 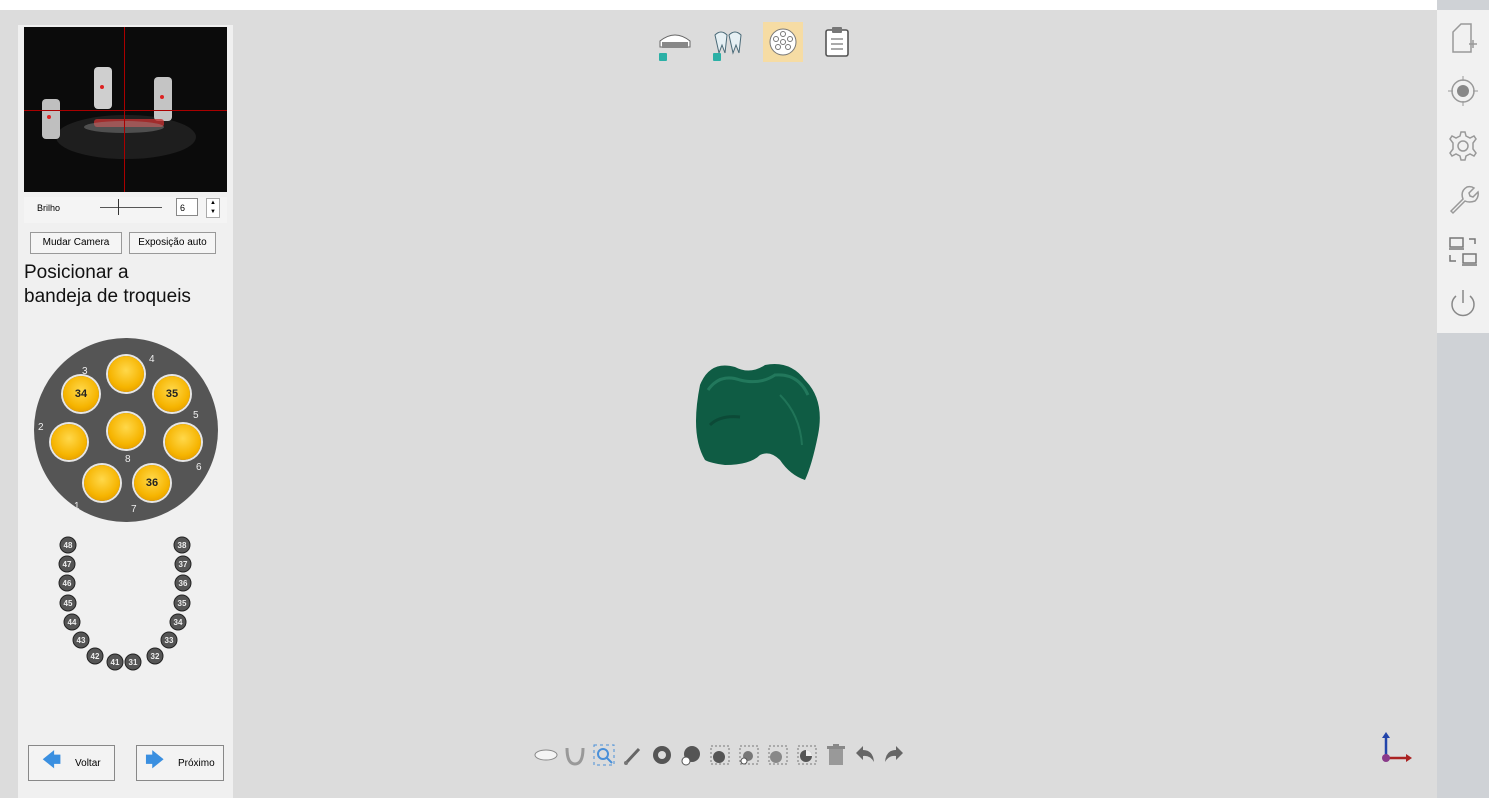 I want to click on svg-text: 47, so click(x=67, y=564).